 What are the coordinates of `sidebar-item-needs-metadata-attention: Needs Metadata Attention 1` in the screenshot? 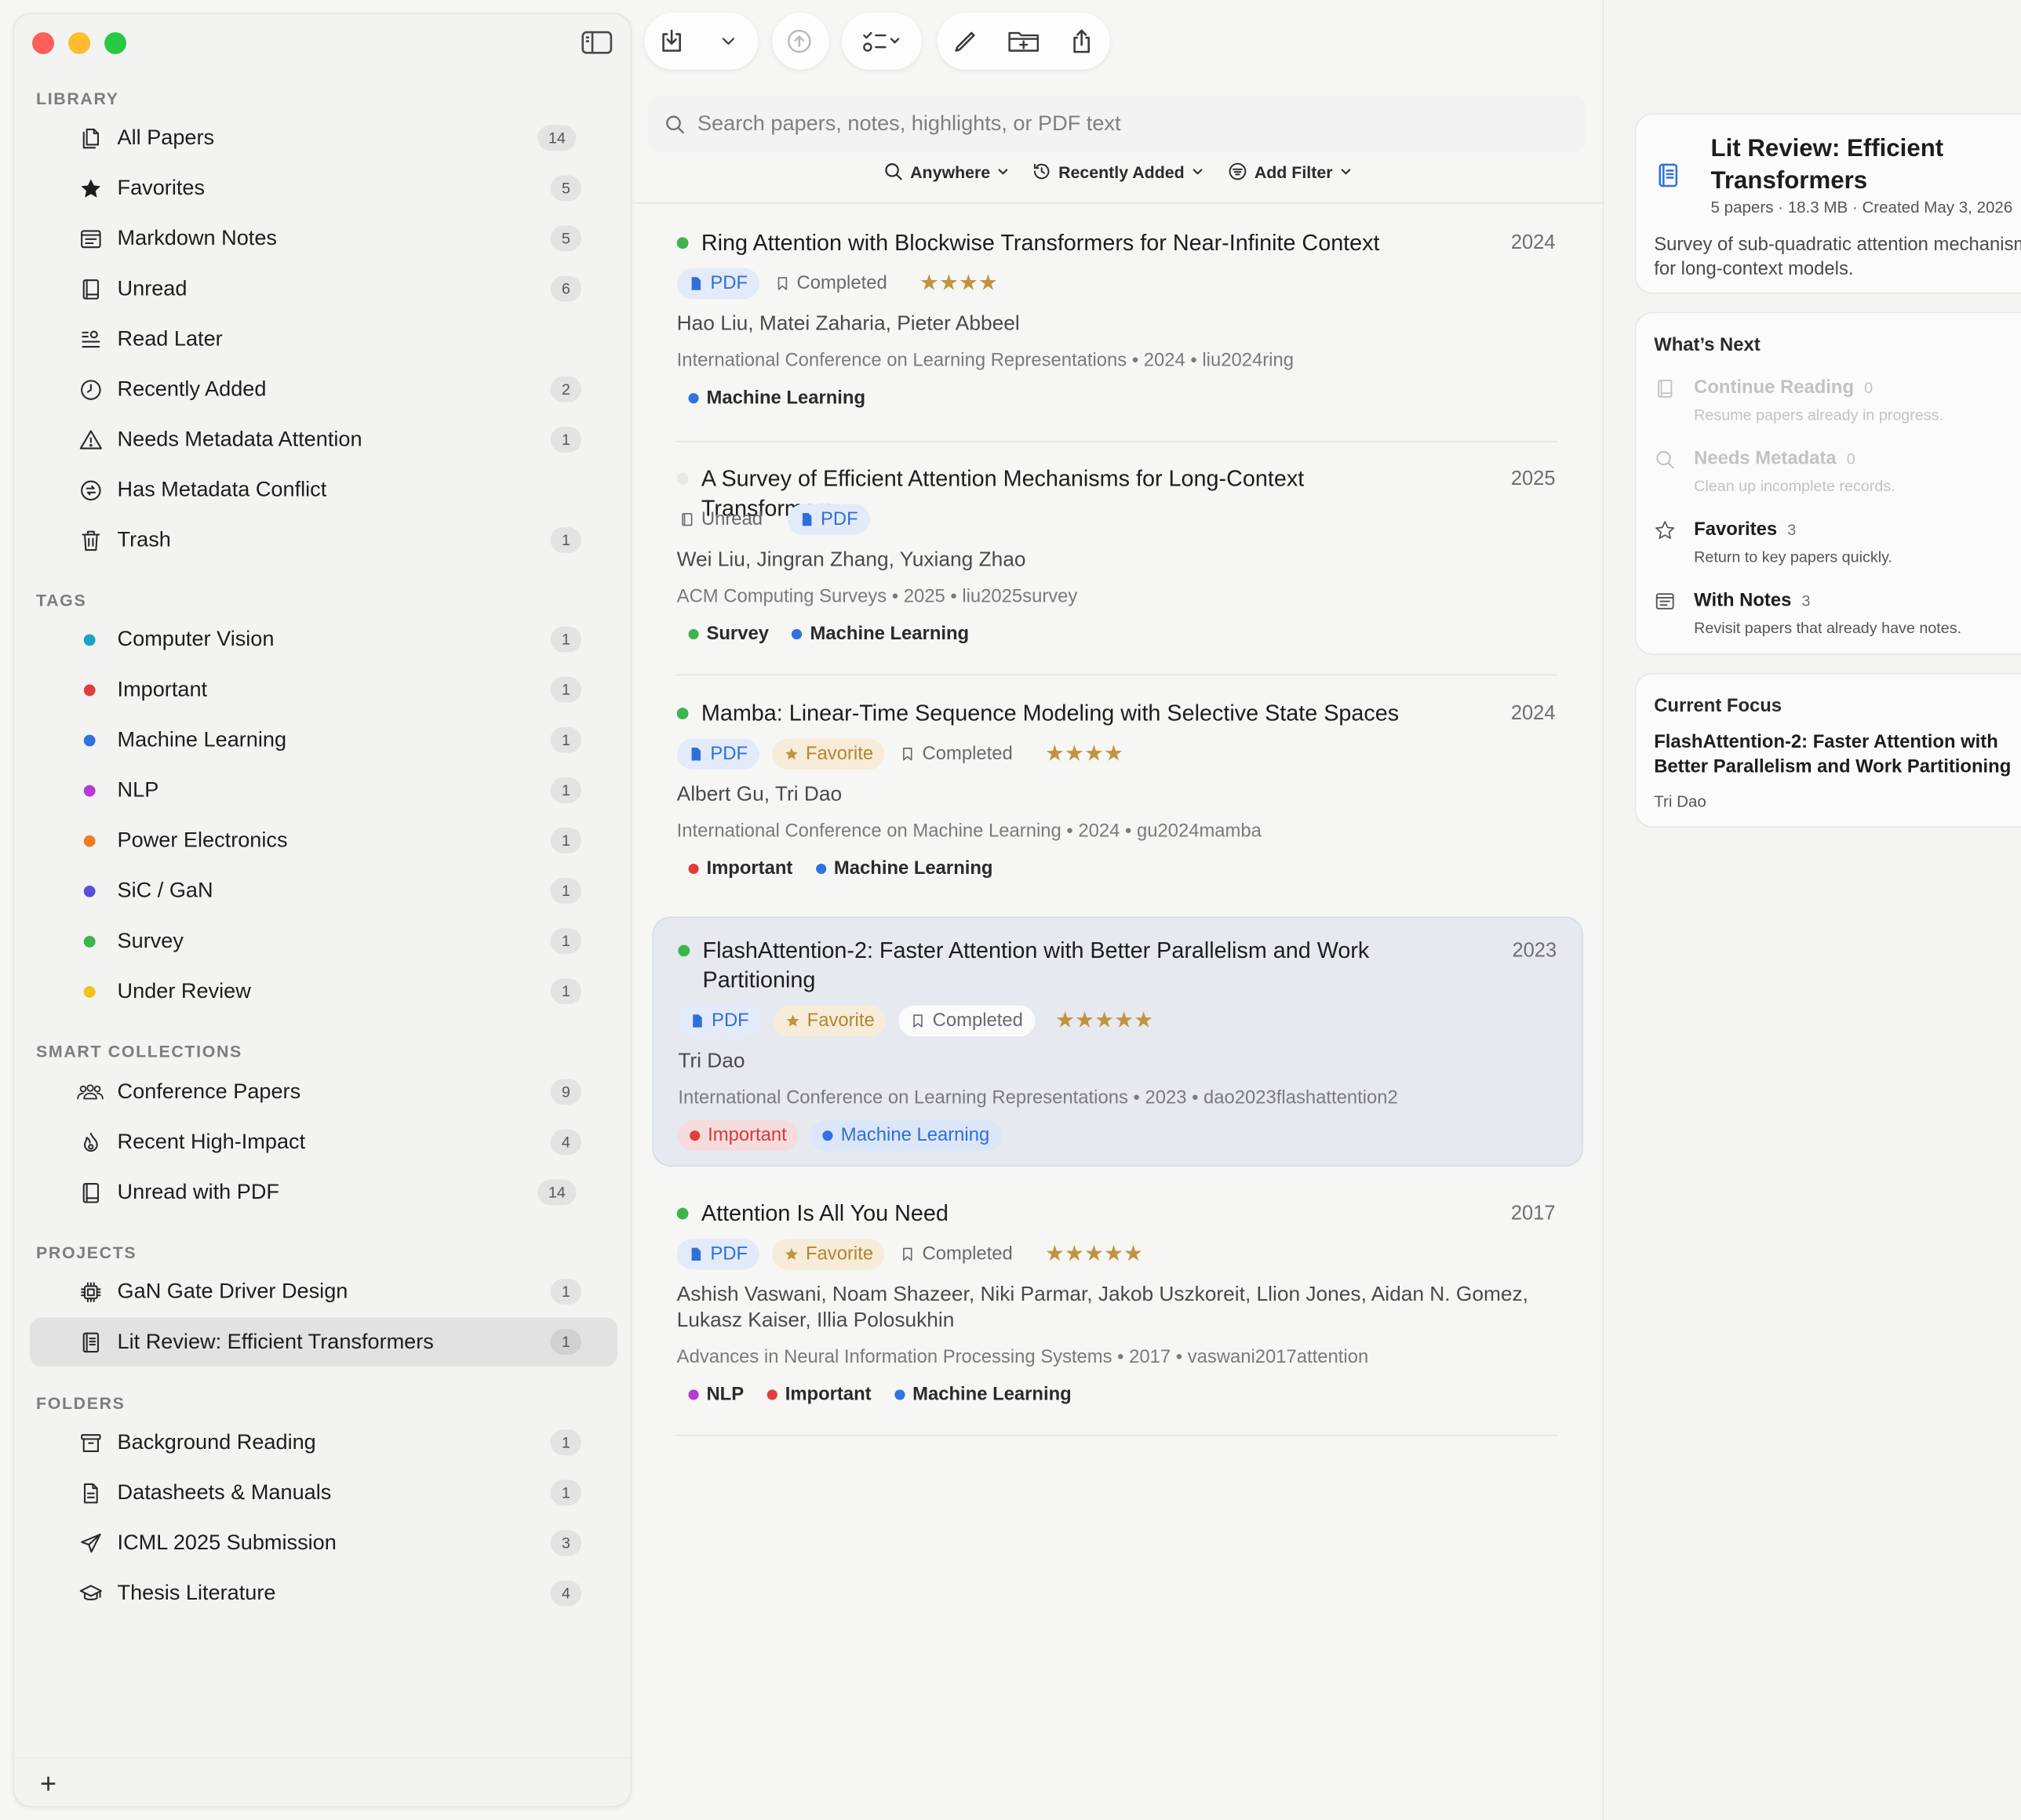 It's located at (323, 439).